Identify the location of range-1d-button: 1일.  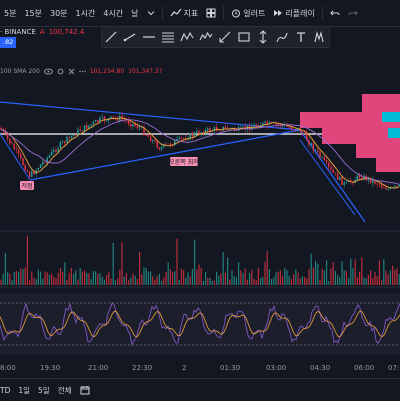
(24, 390).